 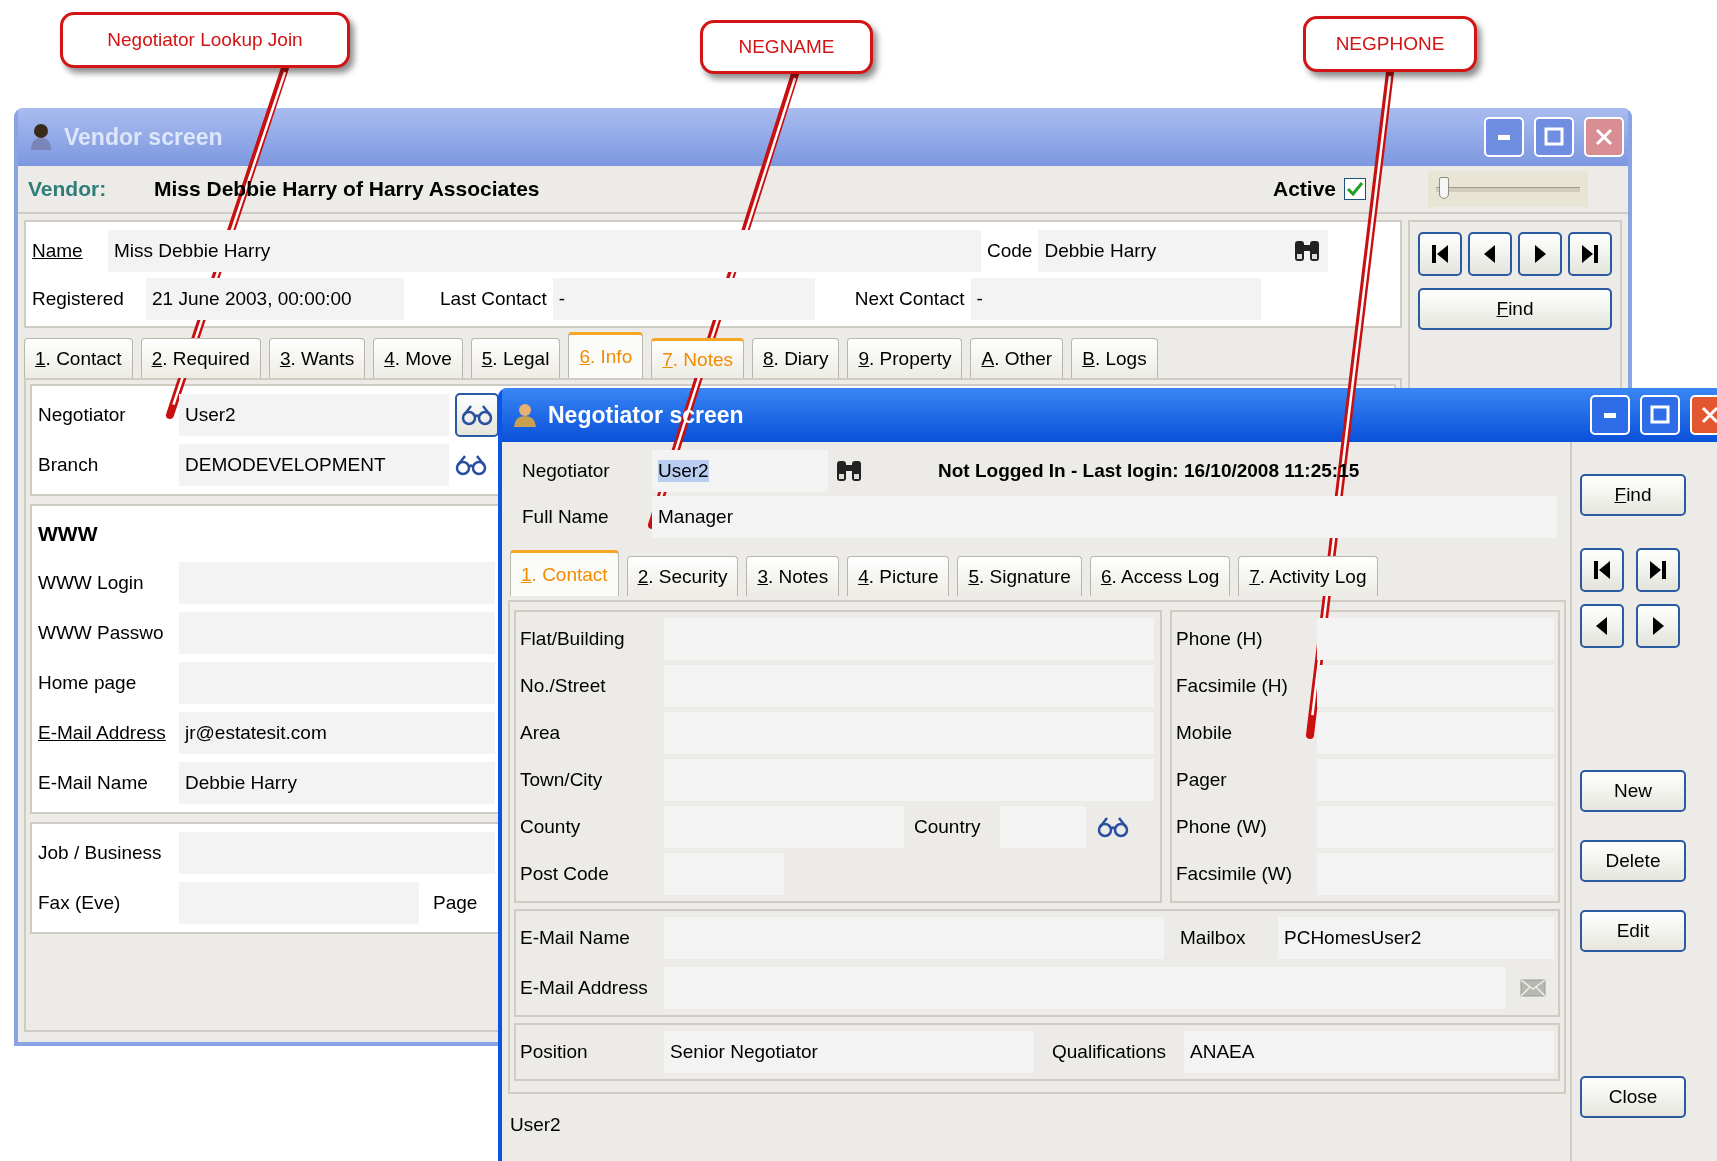 What do you see at coordinates (1017, 358) in the screenshot?
I see `tab: A. Other` at bounding box center [1017, 358].